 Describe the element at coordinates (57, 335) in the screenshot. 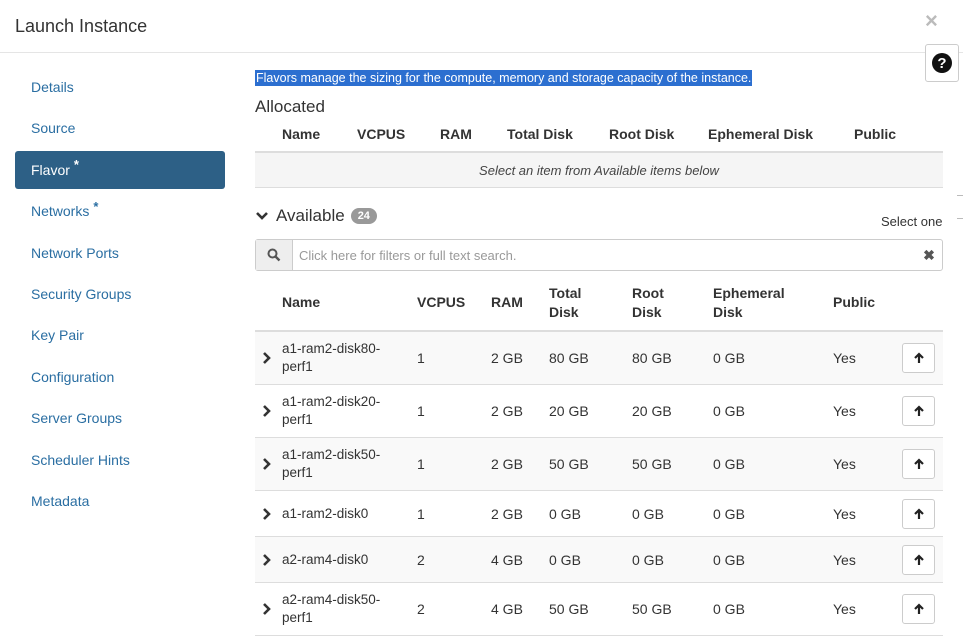

I see `nav-item-label: Key Pair` at that location.